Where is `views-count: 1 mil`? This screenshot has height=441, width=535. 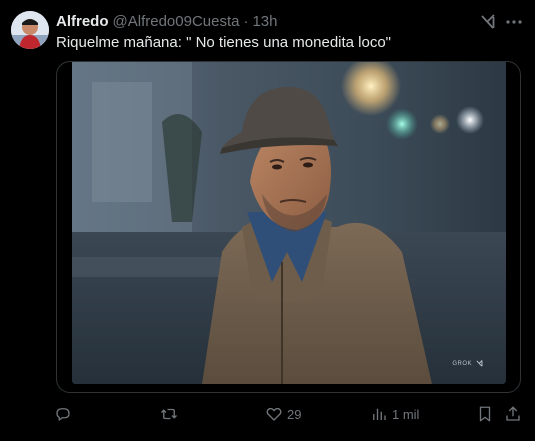
views-count: 1 mil is located at coordinates (406, 414).